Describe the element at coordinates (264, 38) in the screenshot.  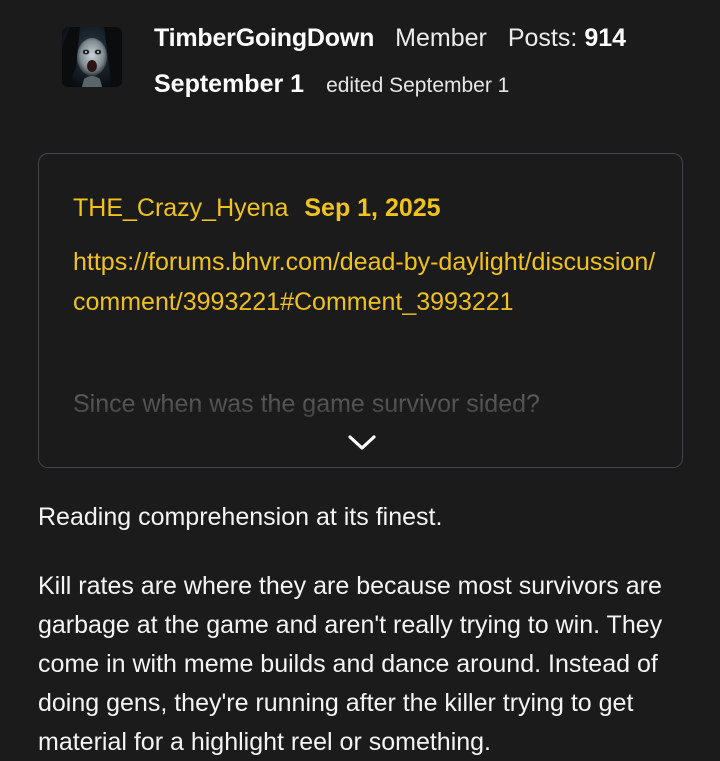
I see `author-username: TimberGoingDown` at that location.